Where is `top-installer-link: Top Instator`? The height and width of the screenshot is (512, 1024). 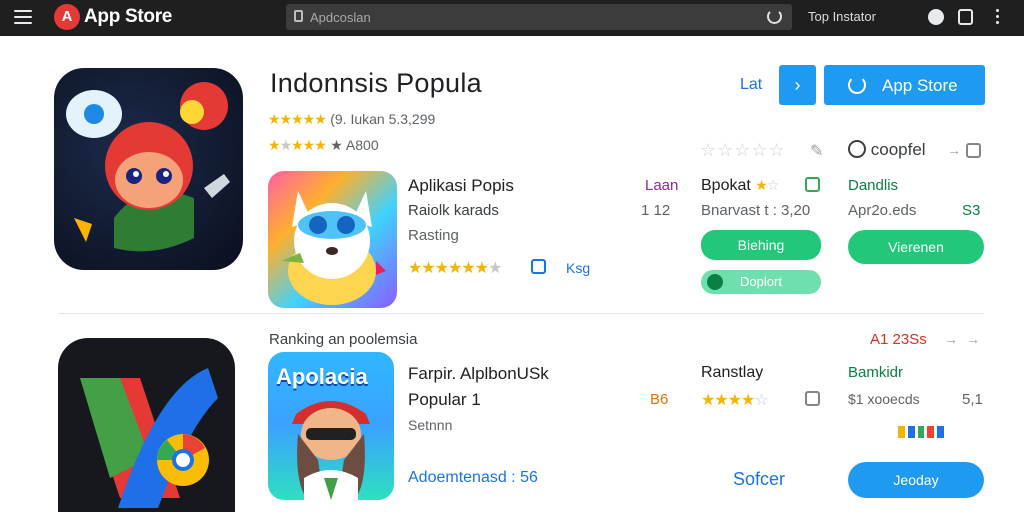 top-installer-link: Top Instator is located at coordinates (842, 16).